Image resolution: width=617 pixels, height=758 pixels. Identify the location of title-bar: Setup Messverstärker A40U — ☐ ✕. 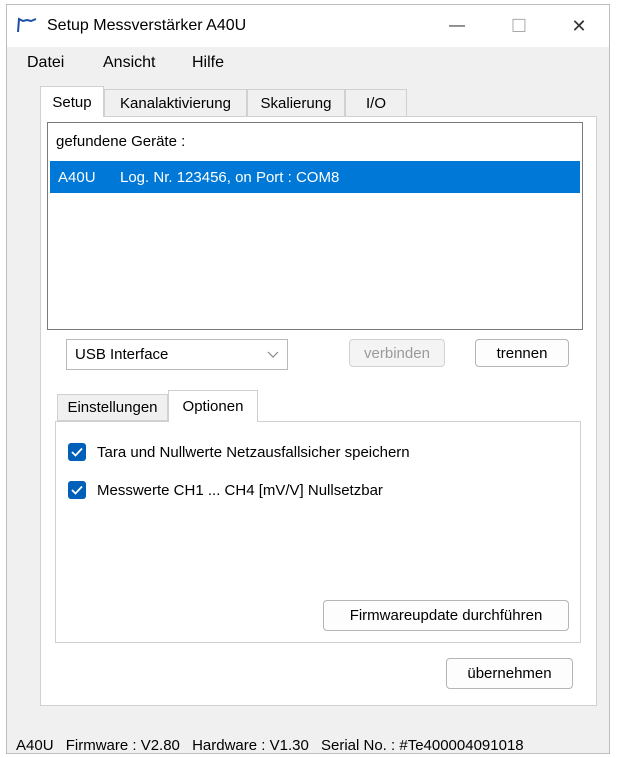
(308, 26).